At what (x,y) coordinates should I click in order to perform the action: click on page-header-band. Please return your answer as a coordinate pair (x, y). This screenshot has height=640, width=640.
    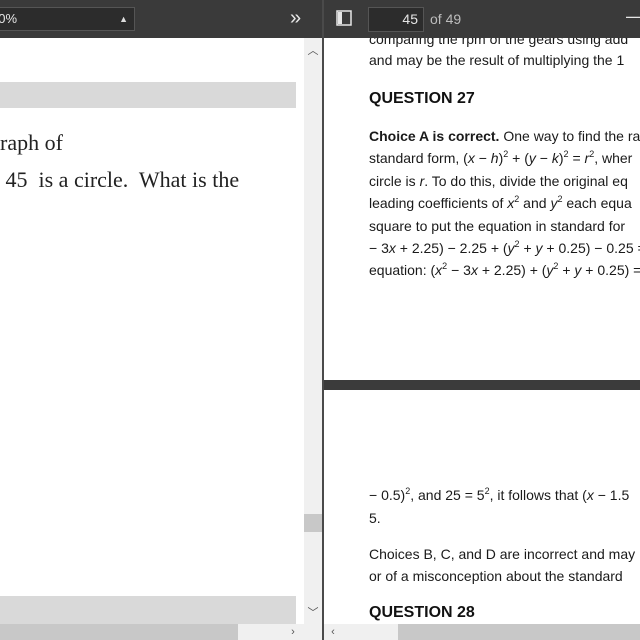
    Looking at the image, I should click on (148, 95).